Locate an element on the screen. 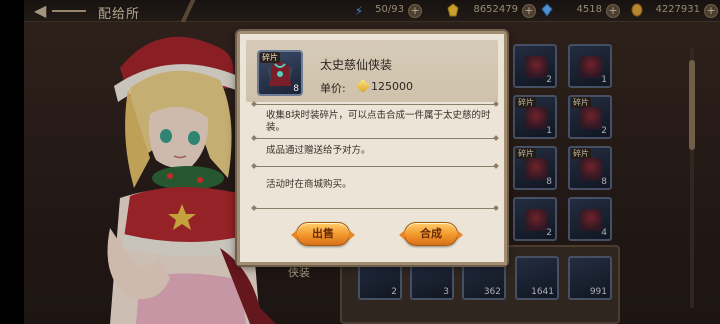  item-count: 8 is located at coordinates (296, 89).